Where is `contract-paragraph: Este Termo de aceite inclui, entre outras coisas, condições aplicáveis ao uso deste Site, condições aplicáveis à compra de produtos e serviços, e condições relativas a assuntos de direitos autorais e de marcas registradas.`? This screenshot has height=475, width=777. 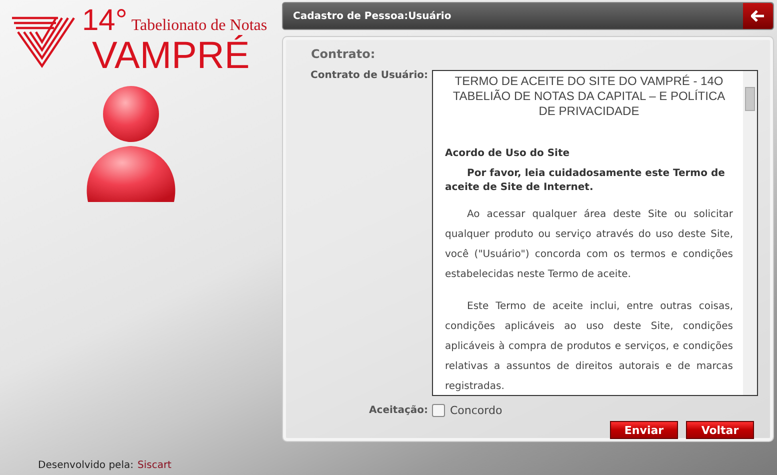
contract-paragraph: Este Termo de aceite inclui, entre outras coisas, condições aplicáveis ao uso deste Site, condições aplicáveis à compra de produtos e serviços, e condições relativas a assuntos de direitos autorais e de marcas registradas. is located at coordinates (589, 347).